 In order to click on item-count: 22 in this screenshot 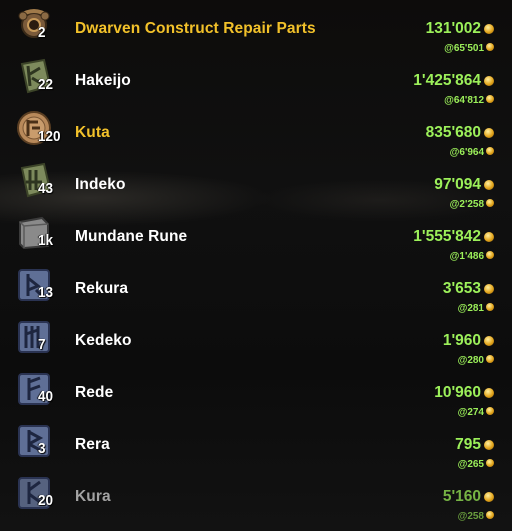, I will do `click(46, 84)`.